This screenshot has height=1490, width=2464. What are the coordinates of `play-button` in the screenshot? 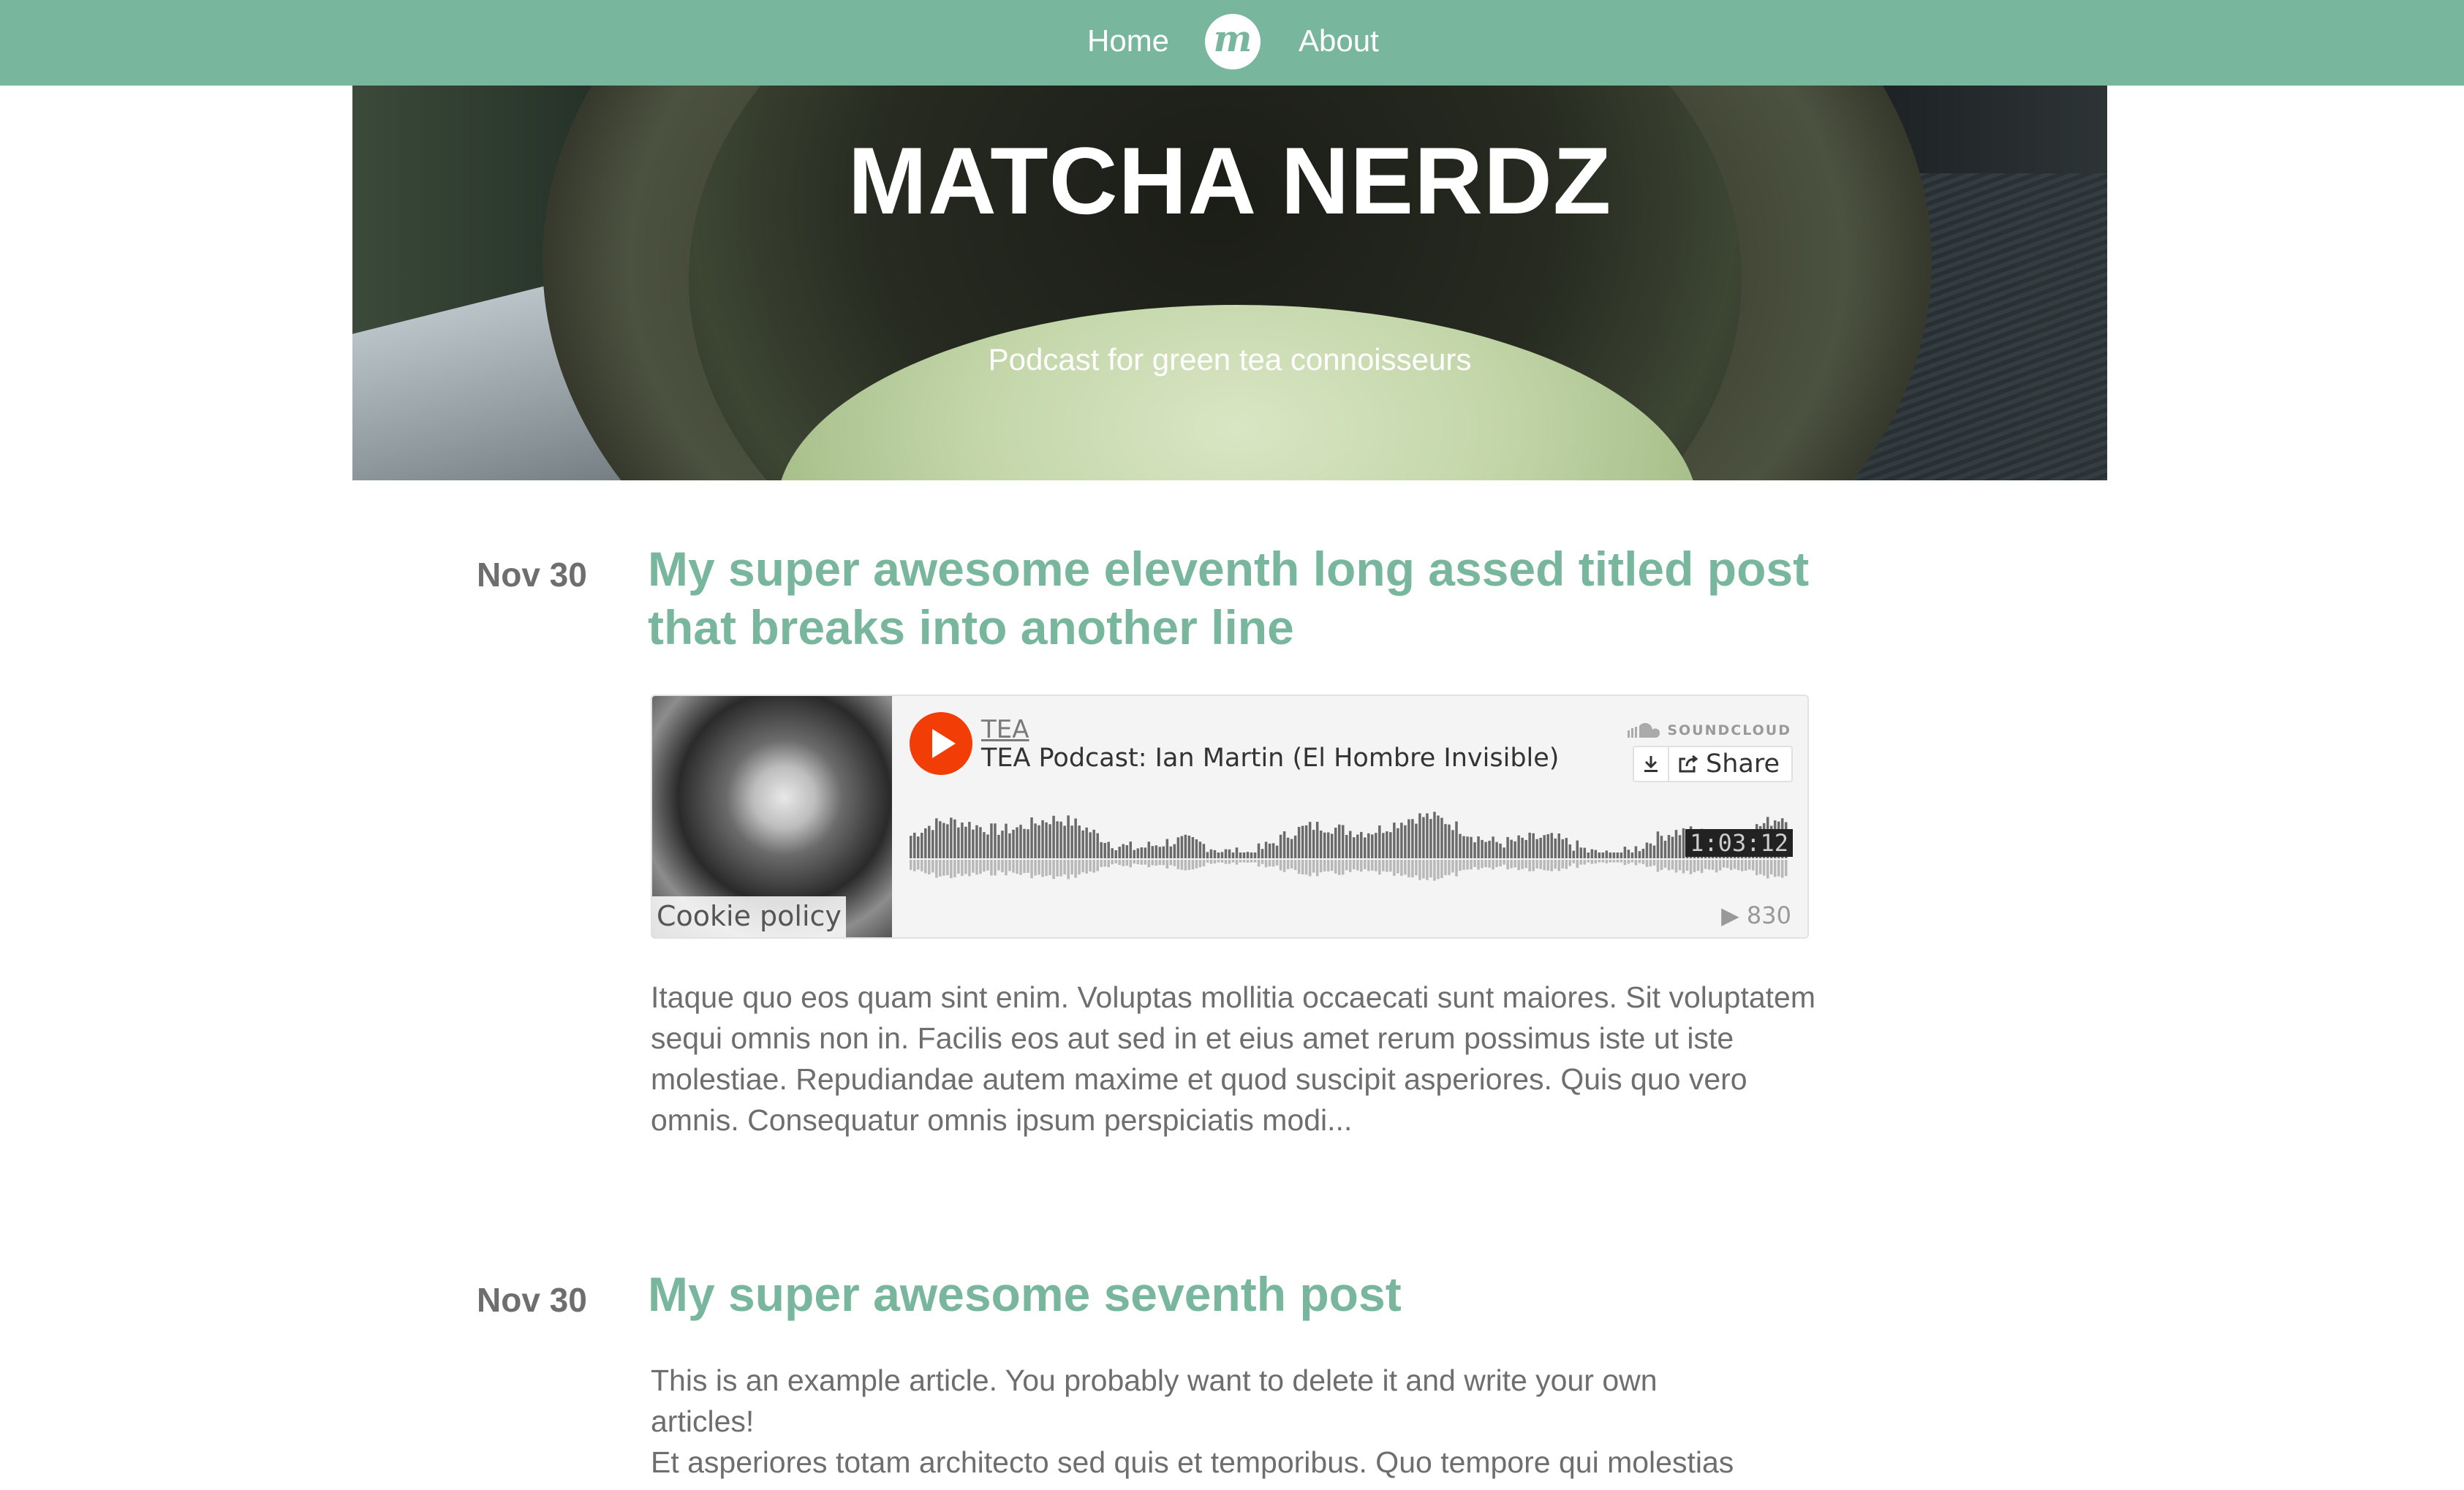 It's located at (941, 744).